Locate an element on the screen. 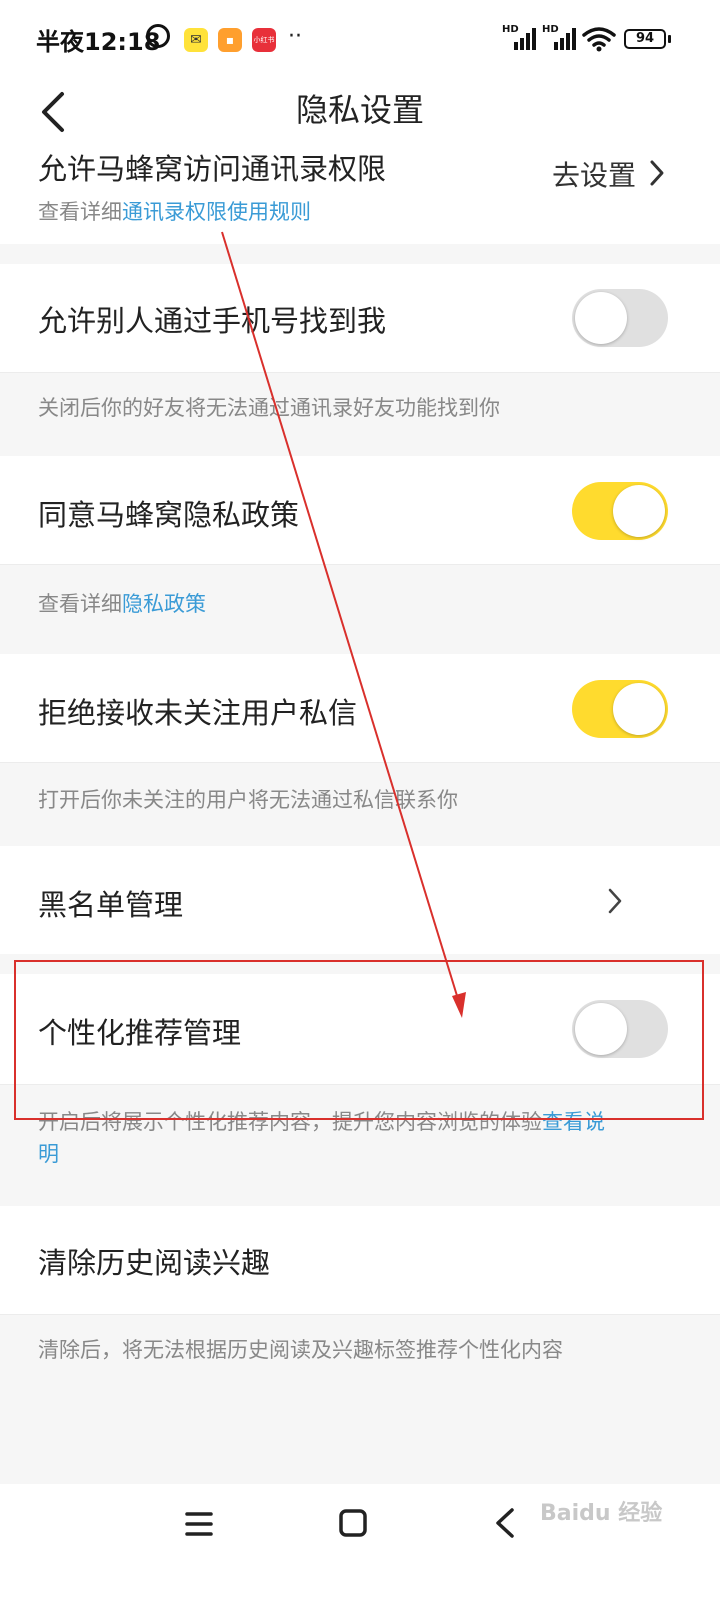 The image size is (720, 1600). clear-history-note: 清除后，将无法根据历史阅读及兴趣标签推荐个性化内容 is located at coordinates (300, 1350).